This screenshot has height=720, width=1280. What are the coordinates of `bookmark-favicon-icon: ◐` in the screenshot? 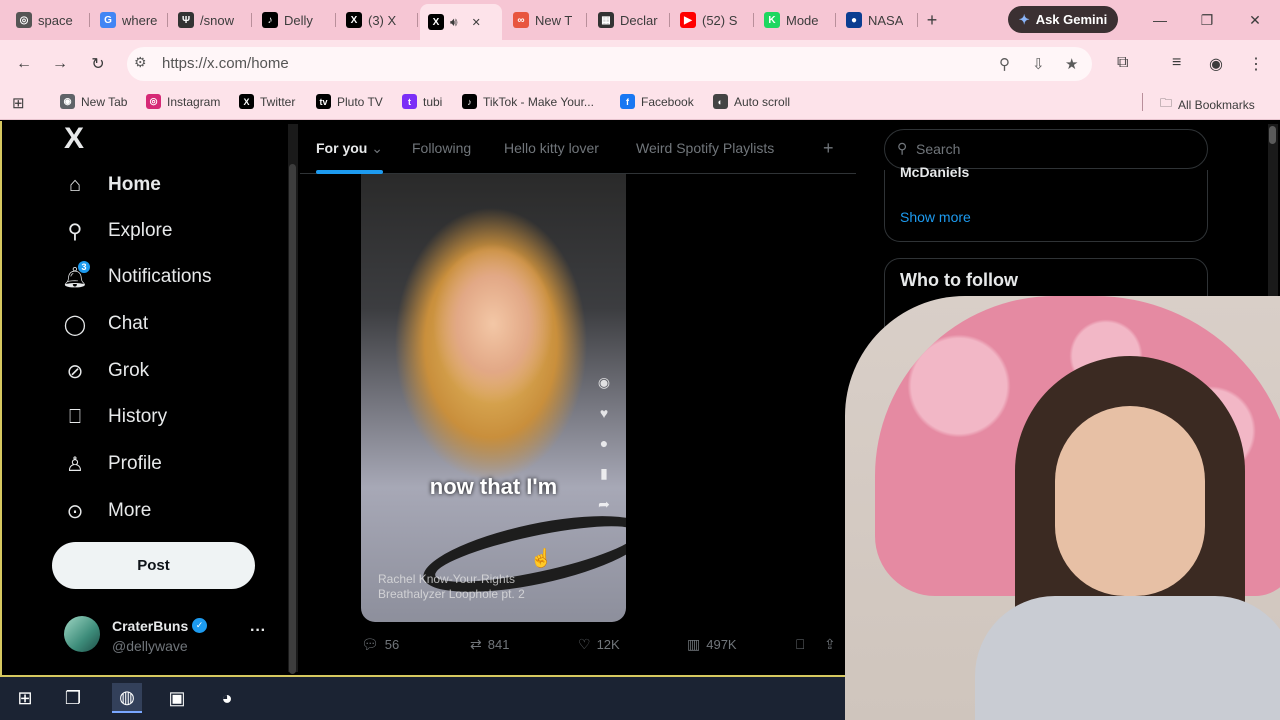 It's located at (720, 101).